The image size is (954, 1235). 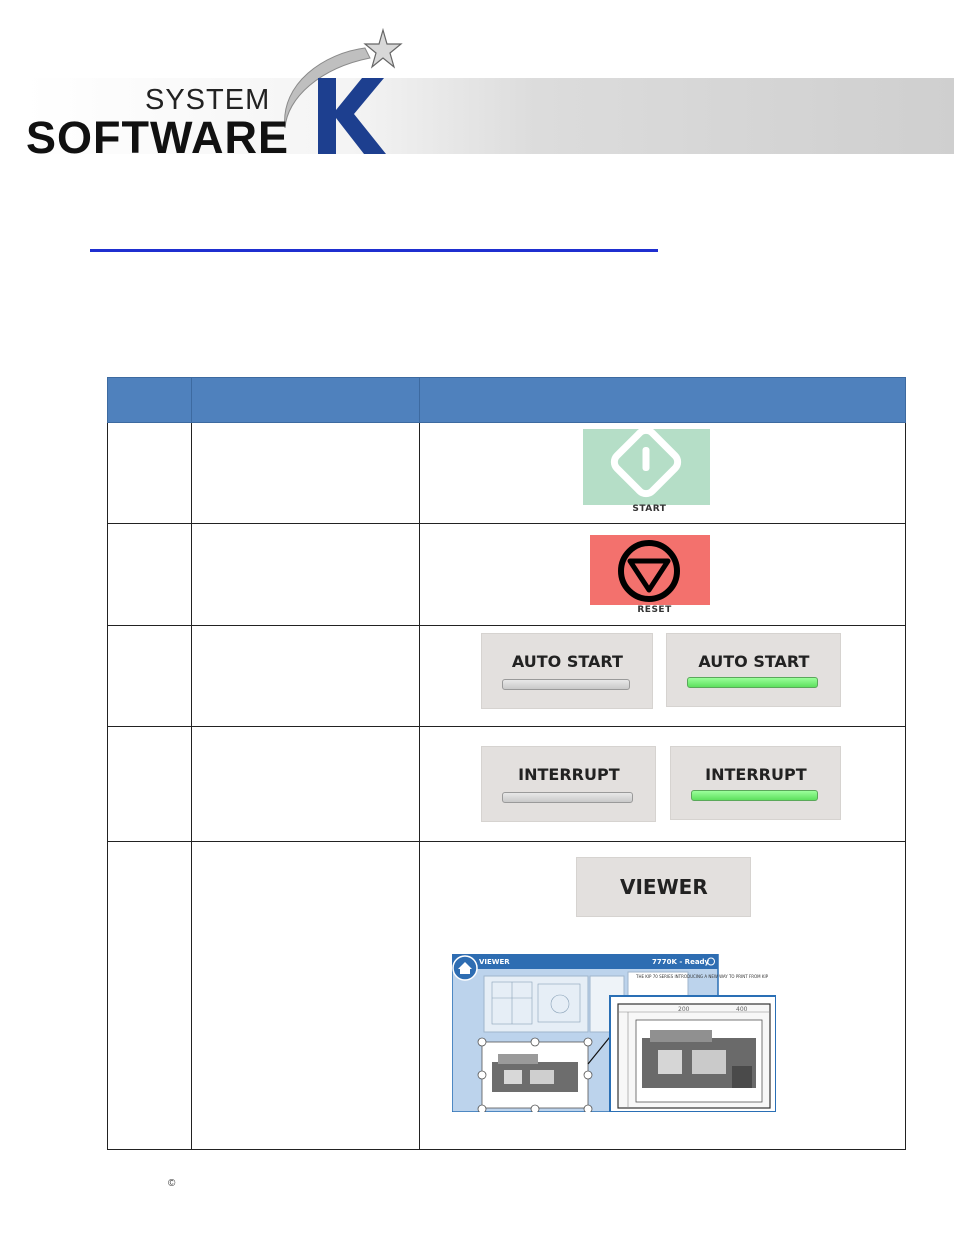 I want to click on table-cell: START, so click(x=662, y=473).